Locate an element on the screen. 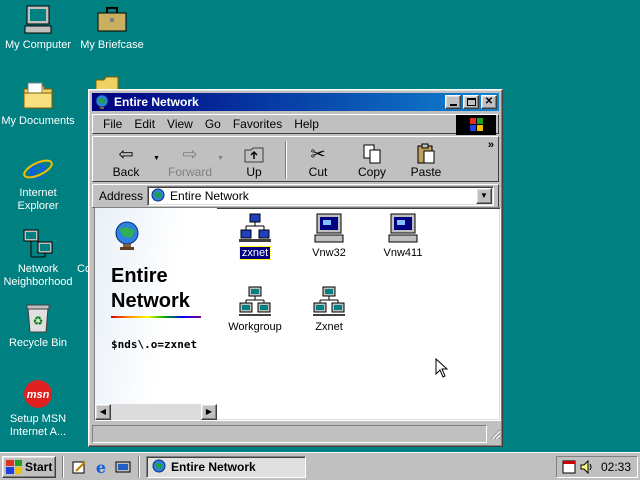  computer-icon is located at coordinates (38, 20).